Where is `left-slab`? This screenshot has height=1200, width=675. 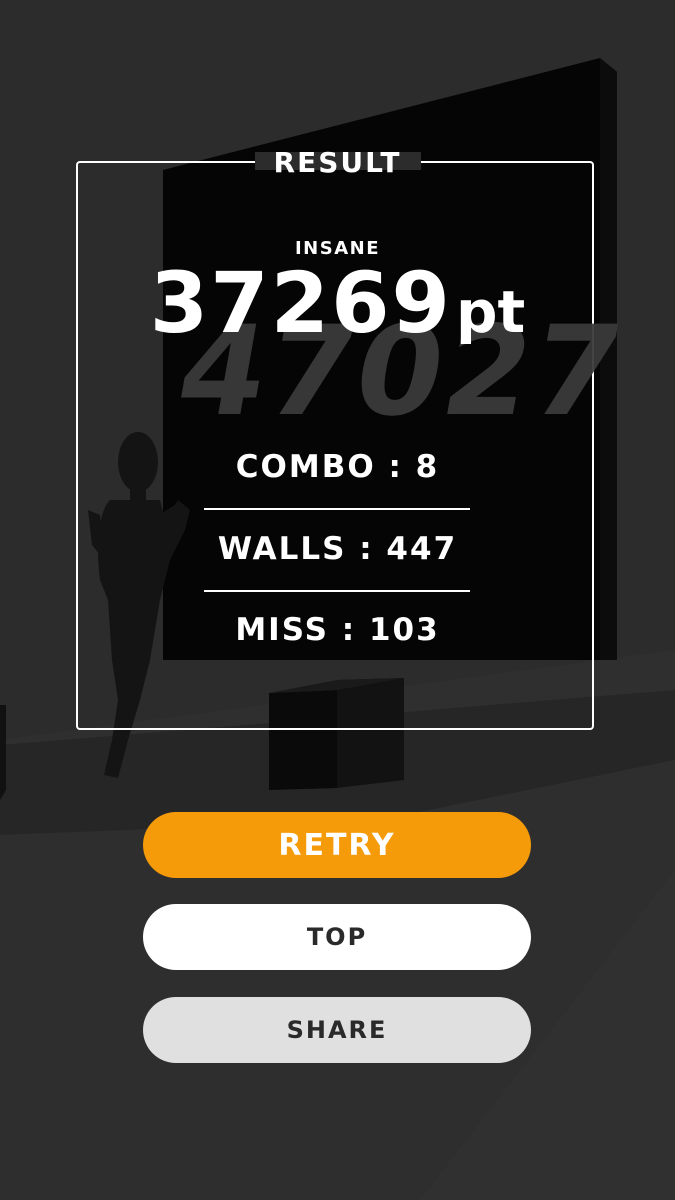 left-slab is located at coordinates (3, 752).